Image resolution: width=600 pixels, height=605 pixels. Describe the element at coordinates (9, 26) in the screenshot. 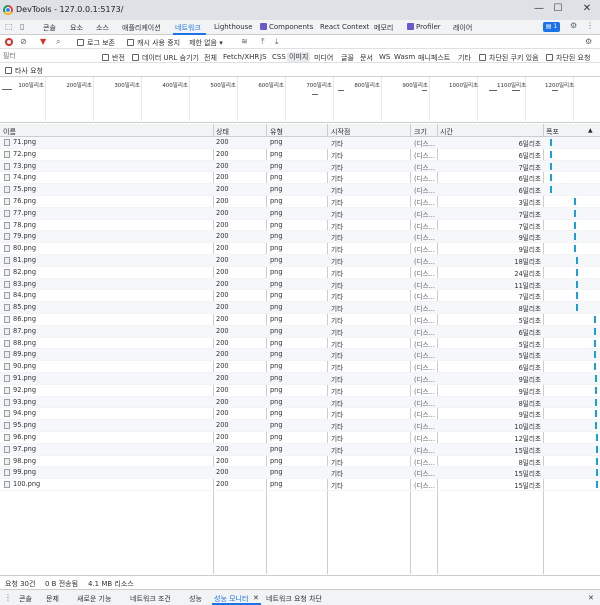

I see `inspect-element-icon: ⬚` at that location.